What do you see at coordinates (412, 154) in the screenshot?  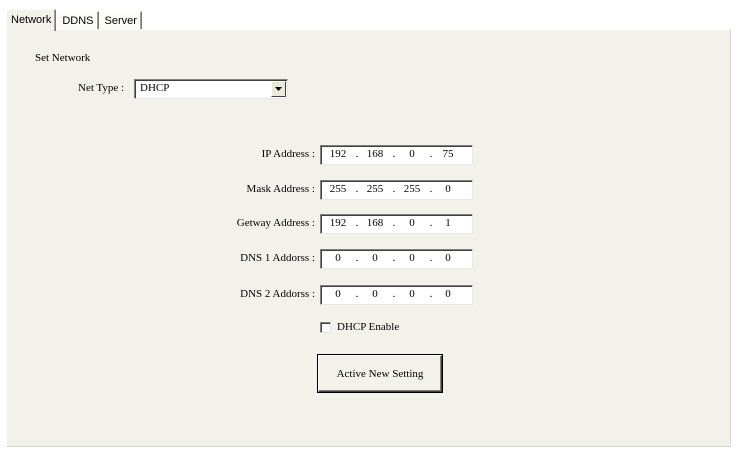 I see `ip-octet: 0` at bounding box center [412, 154].